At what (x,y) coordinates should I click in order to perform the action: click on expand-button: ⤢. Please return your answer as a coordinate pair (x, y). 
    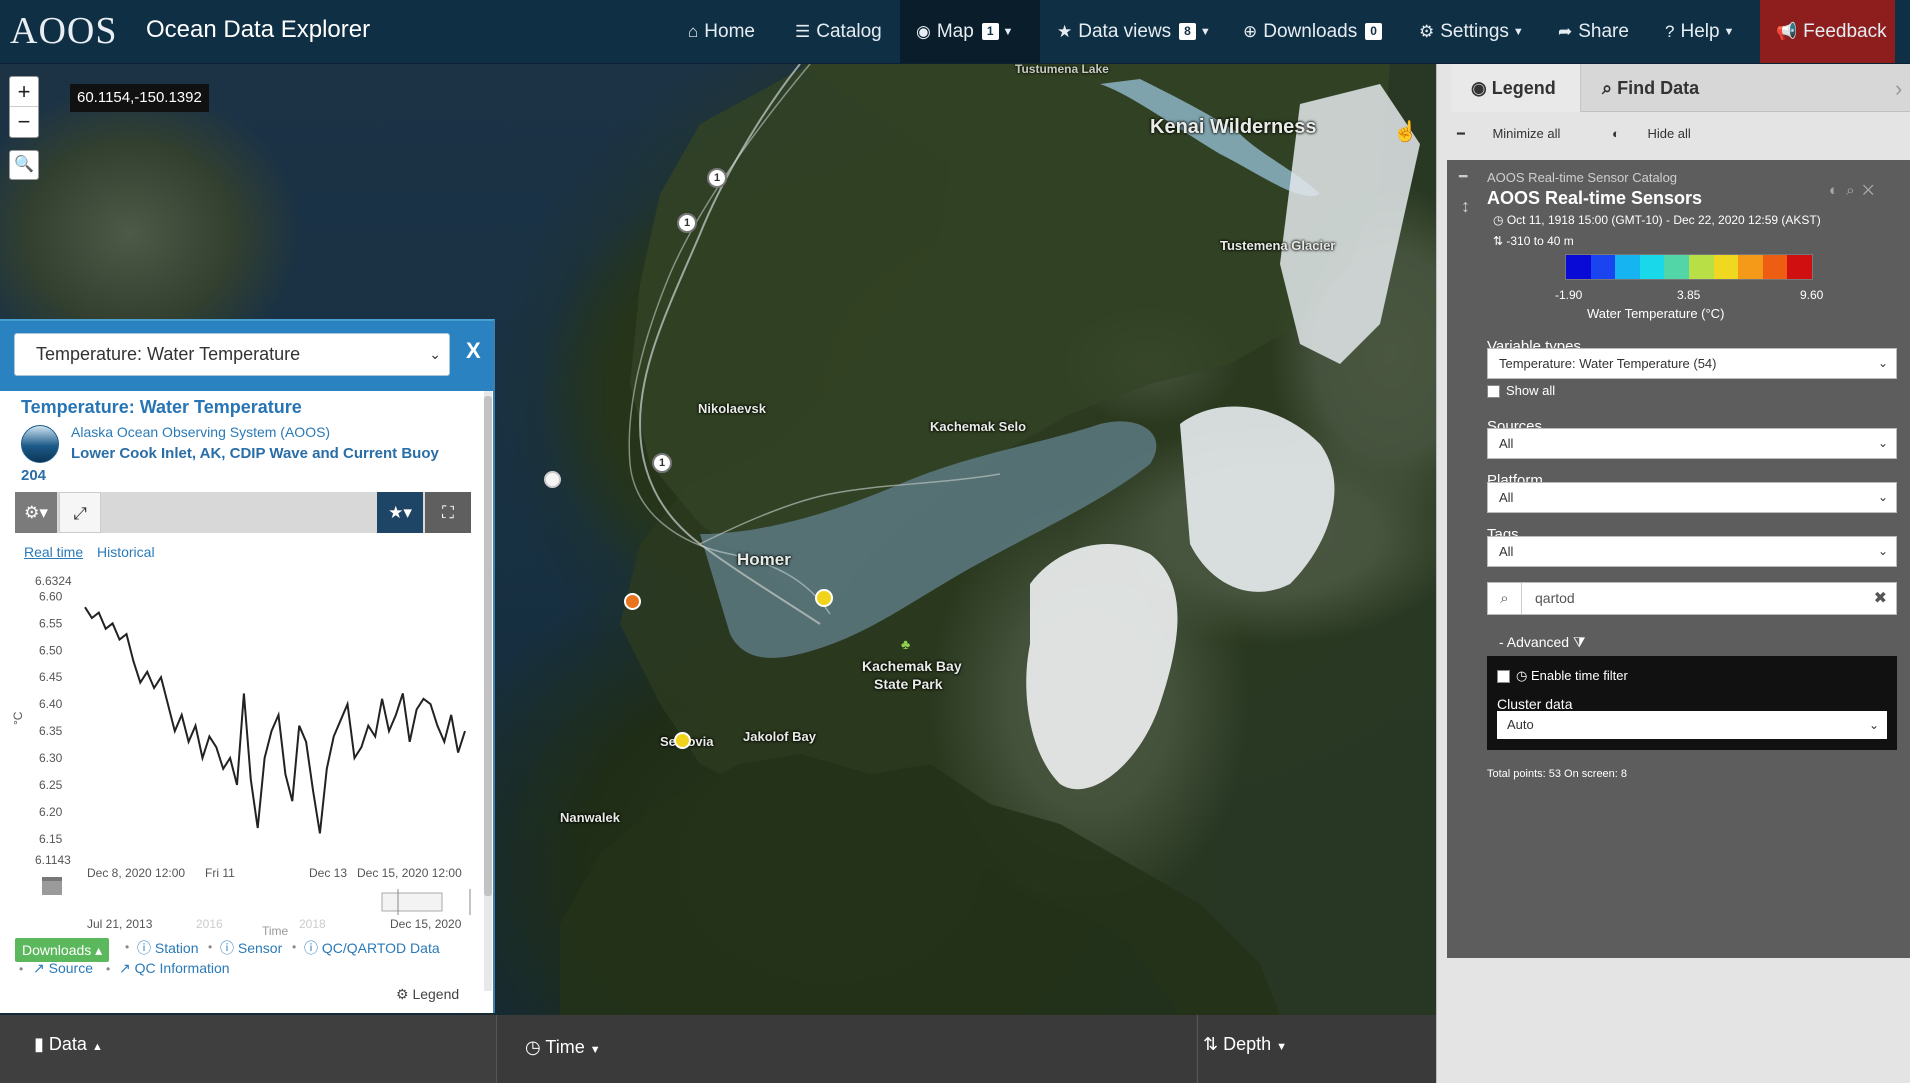
    Looking at the image, I should click on (80, 512).